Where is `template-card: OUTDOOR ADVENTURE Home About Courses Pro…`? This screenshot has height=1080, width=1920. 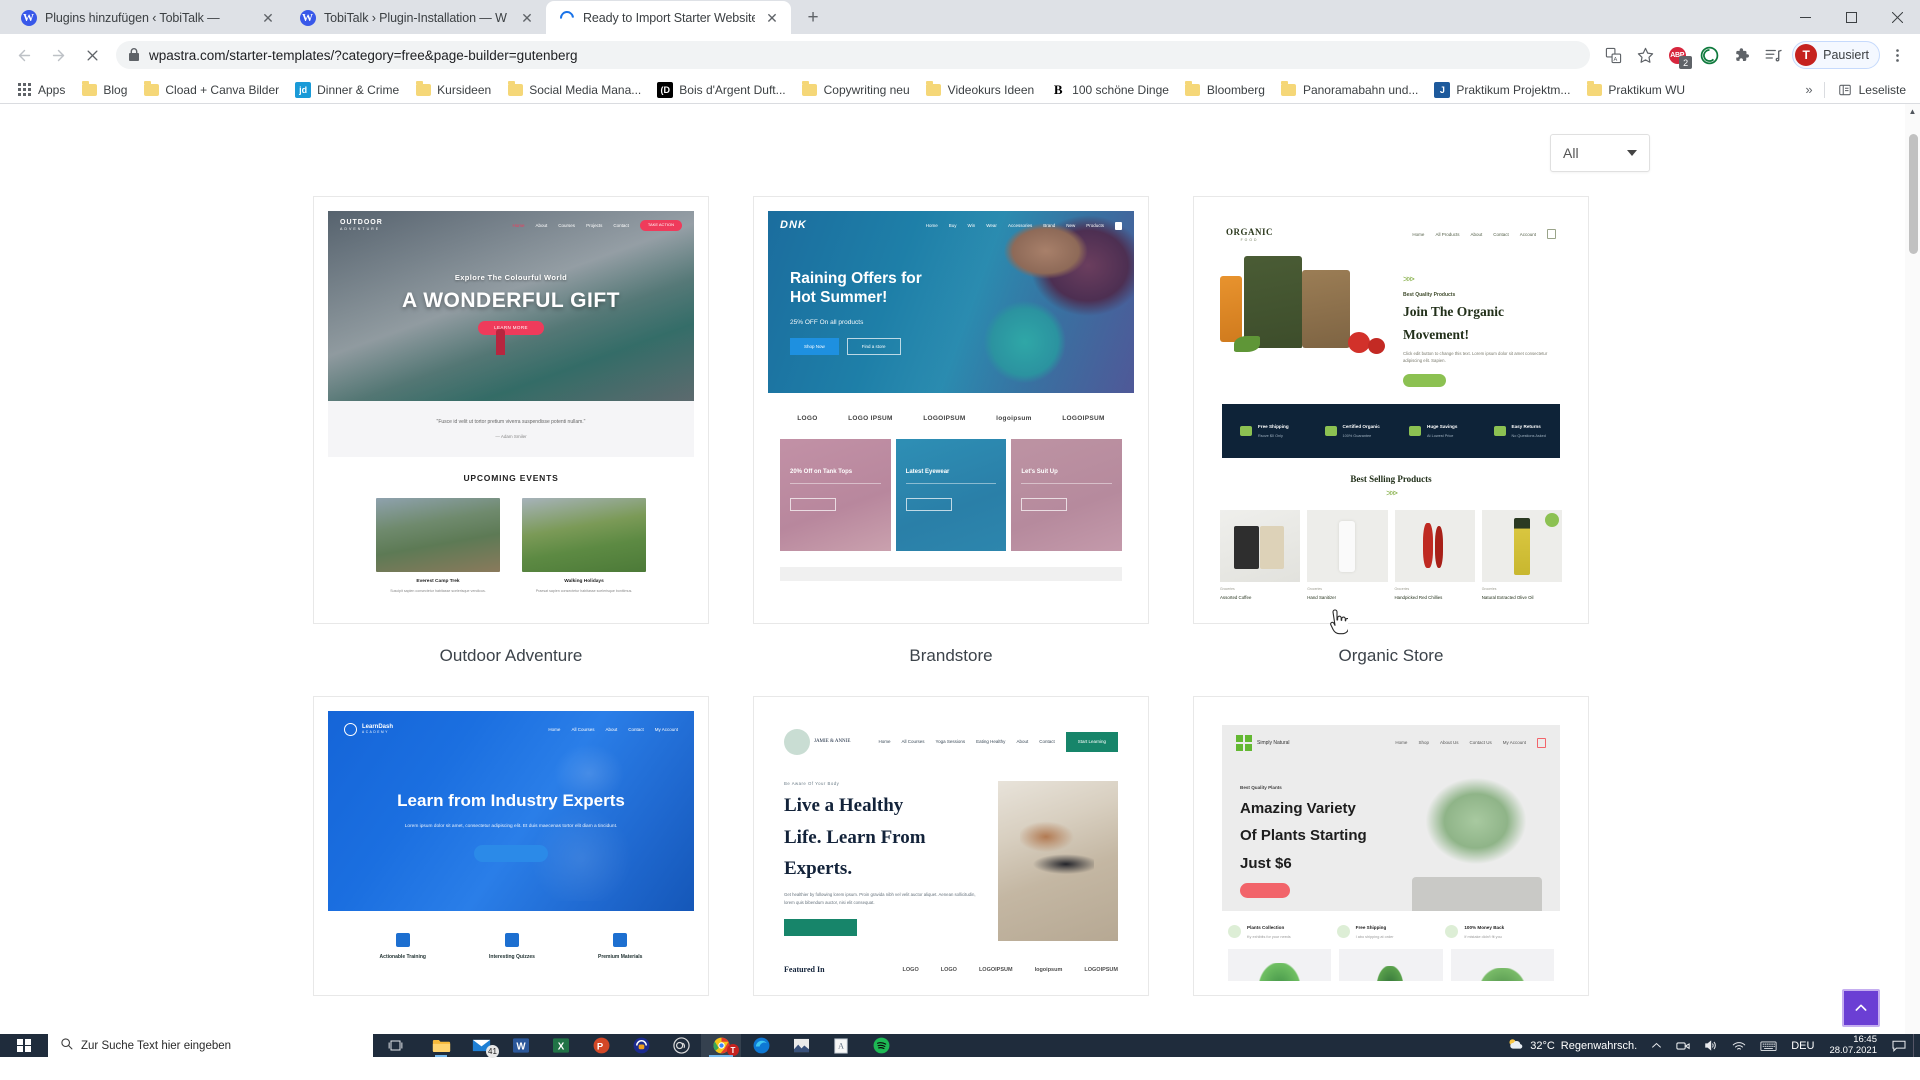
template-card: OUTDOOR ADVENTURE Home About Courses Pro… is located at coordinates (511, 446).